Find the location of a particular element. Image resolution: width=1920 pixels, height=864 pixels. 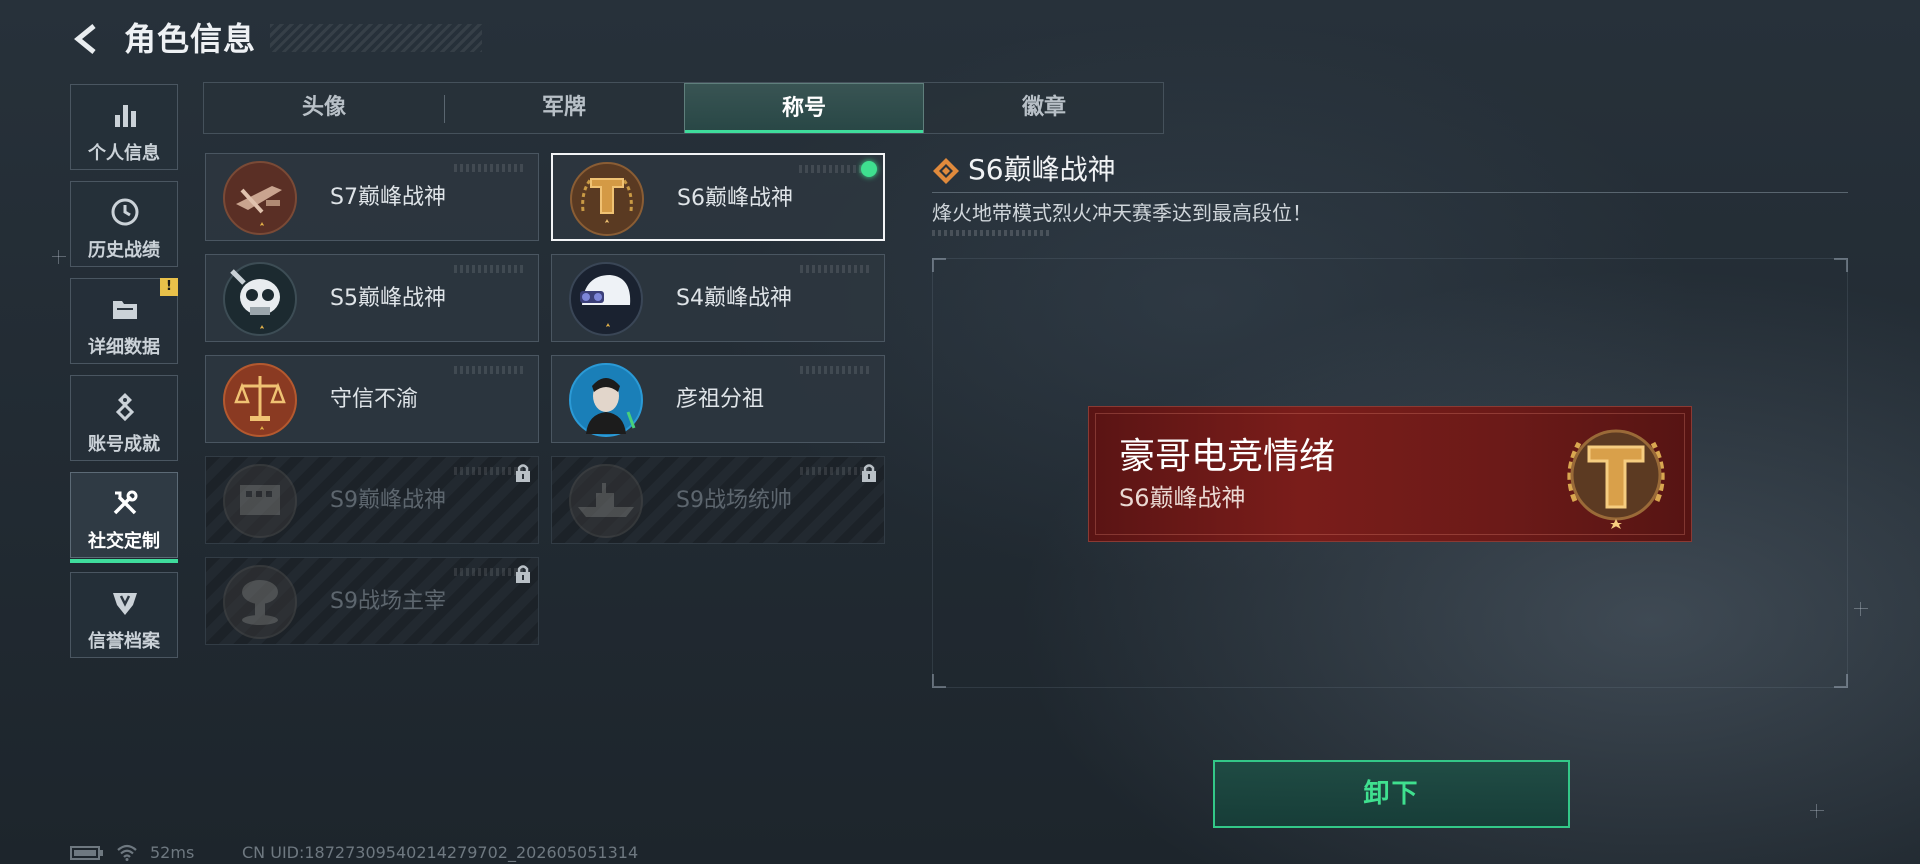

equipped-indicator is located at coordinates (869, 169).